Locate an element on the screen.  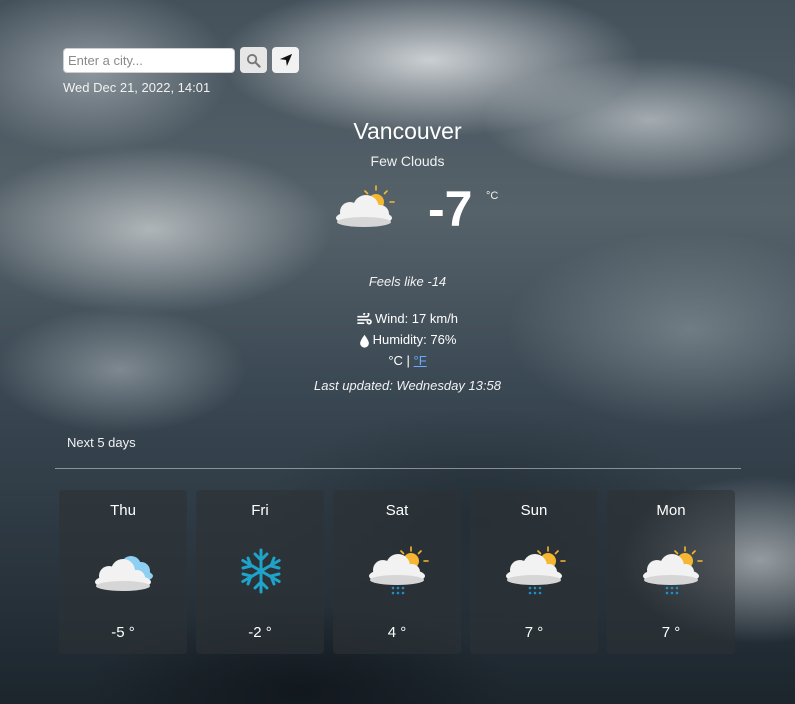
forecast-day-name: Thu is located at coordinates (123, 510).